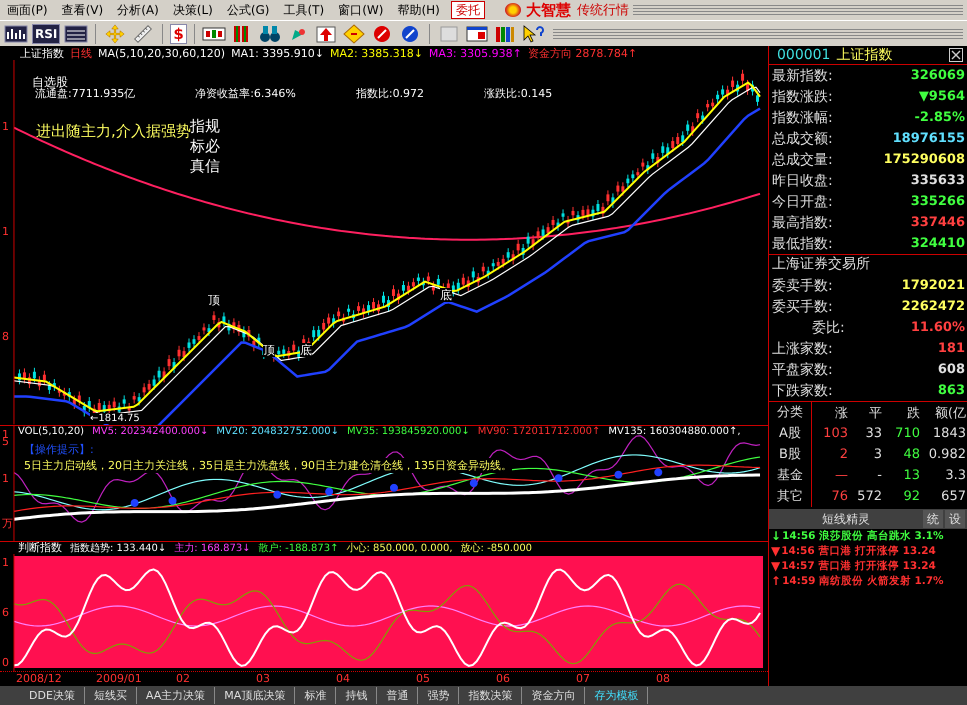  What do you see at coordinates (490, 695) in the screenshot?
I see `template-tab: 指数决策` at bounding box center [490, 695].